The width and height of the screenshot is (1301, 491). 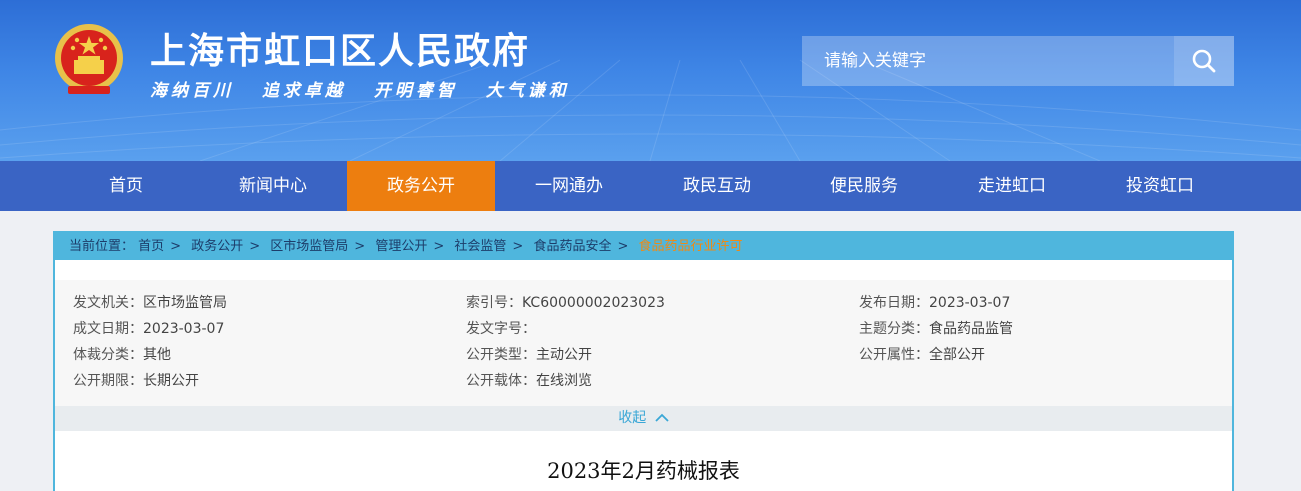 I want to click on breadcrumb-prefix: 当前位置：, so click(x=102, y=246).